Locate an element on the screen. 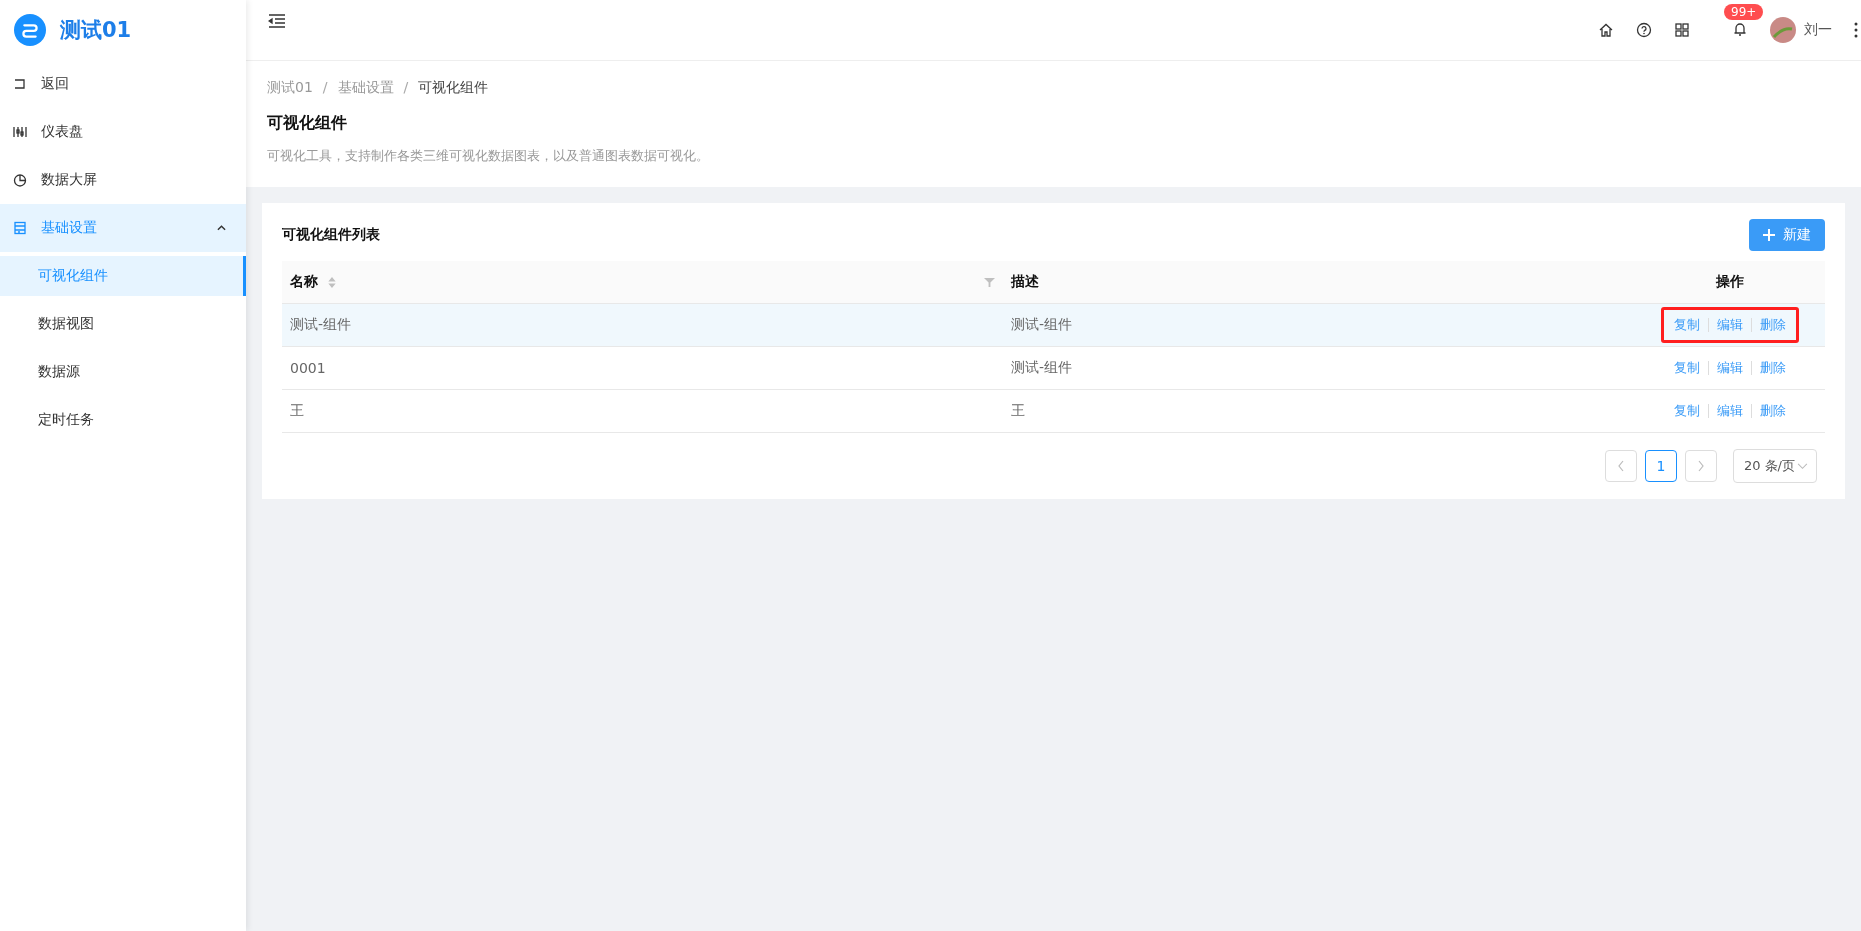  chevron-right-icon is located at coordinates (1700, 466).